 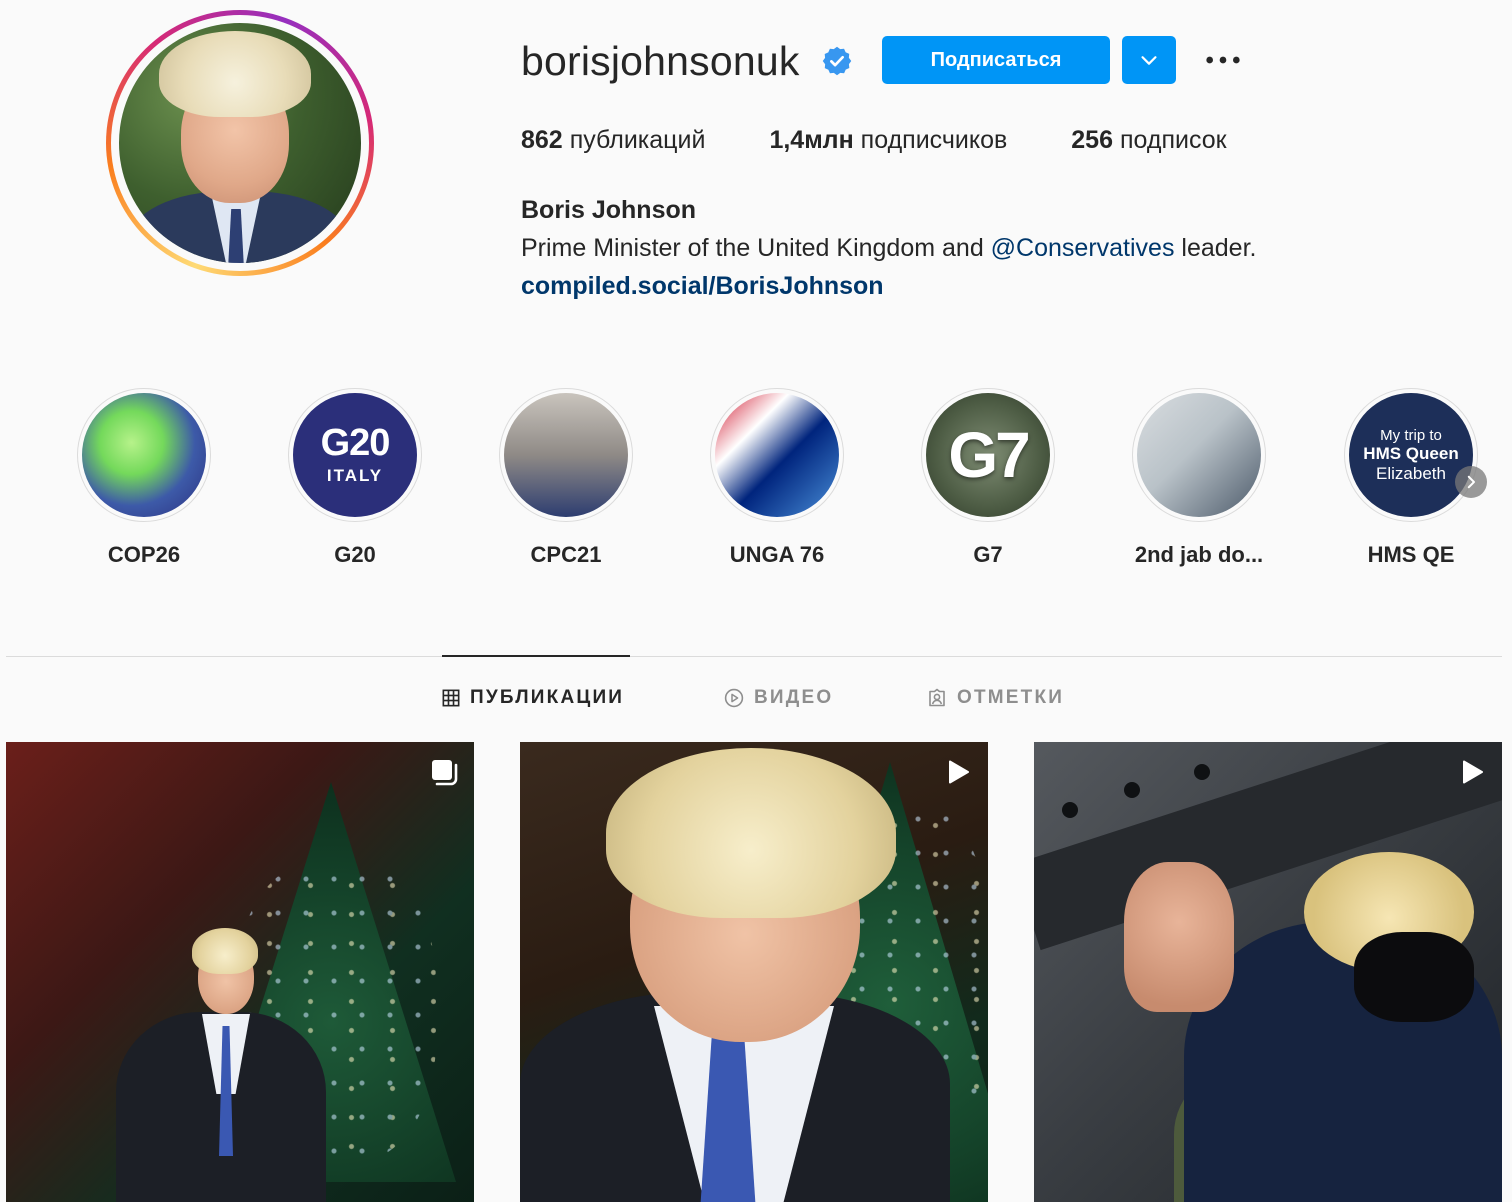 I want to click on hms-cover-line-1: My trip to, so click(x=1411, y=435).